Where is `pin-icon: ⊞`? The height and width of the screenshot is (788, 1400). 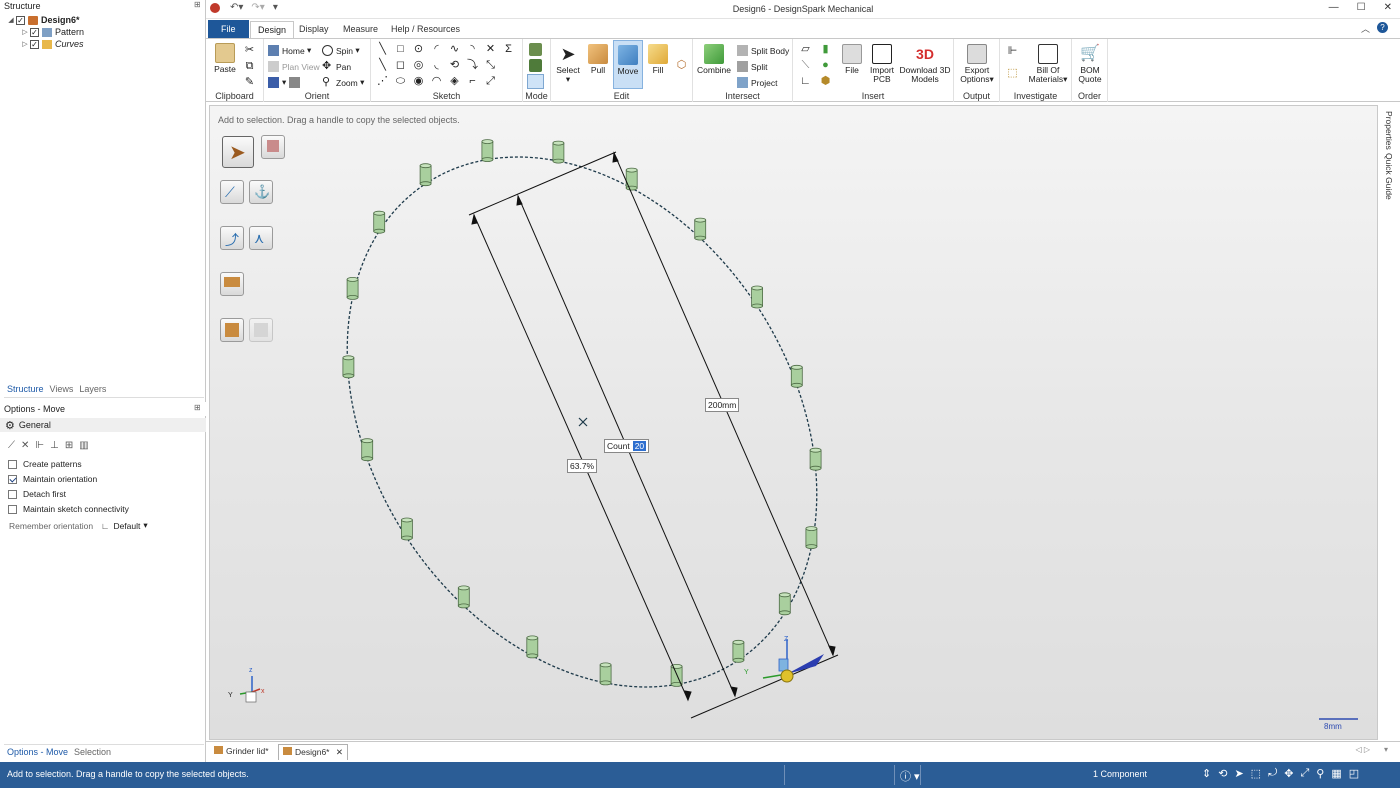 pin-icon: ⊞ is located at coordinates (197, 407).